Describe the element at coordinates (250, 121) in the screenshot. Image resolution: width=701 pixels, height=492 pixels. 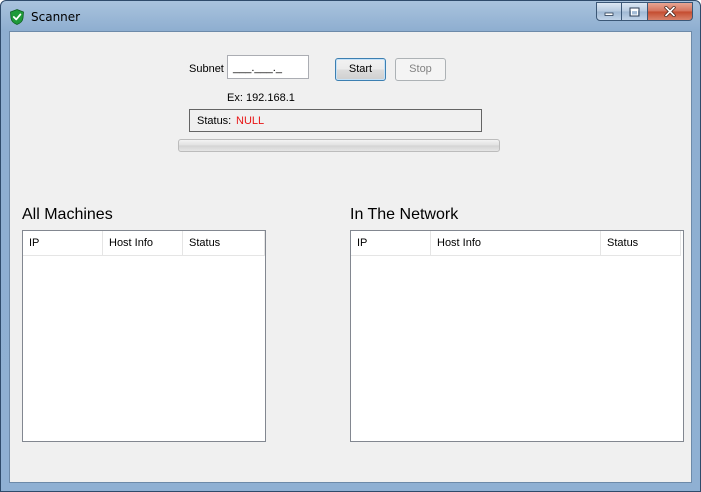
I see `status-value: NULL` at that location.